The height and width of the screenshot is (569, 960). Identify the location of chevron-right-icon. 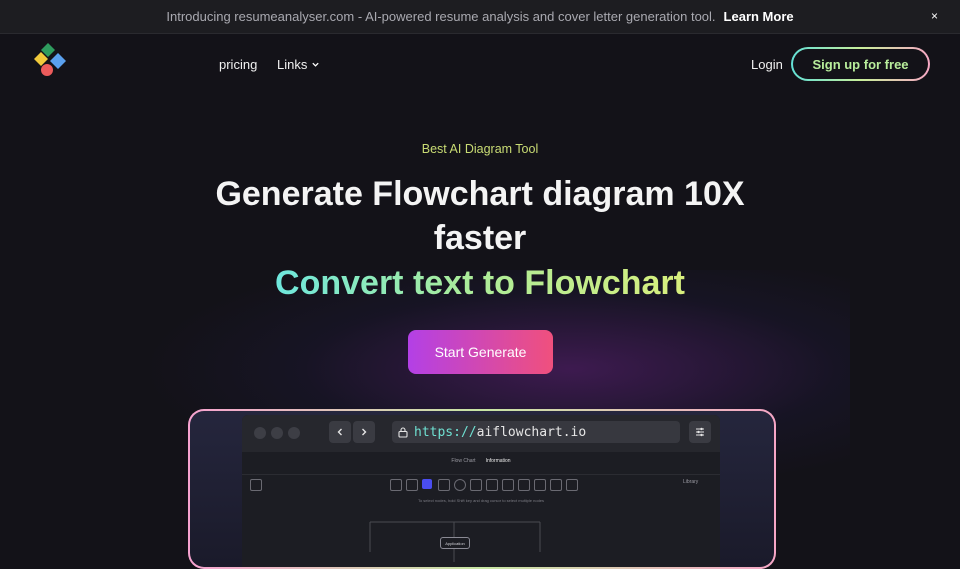
(364, 432).